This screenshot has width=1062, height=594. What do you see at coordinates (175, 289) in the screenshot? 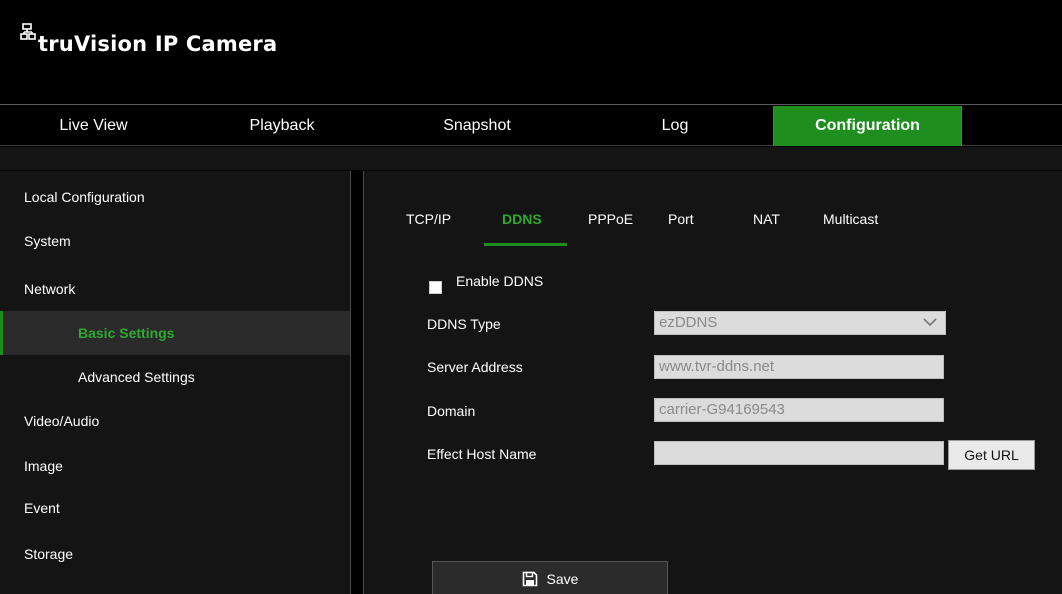
I see `sidebar-item-network: Network` at bounding box center [175, 289].